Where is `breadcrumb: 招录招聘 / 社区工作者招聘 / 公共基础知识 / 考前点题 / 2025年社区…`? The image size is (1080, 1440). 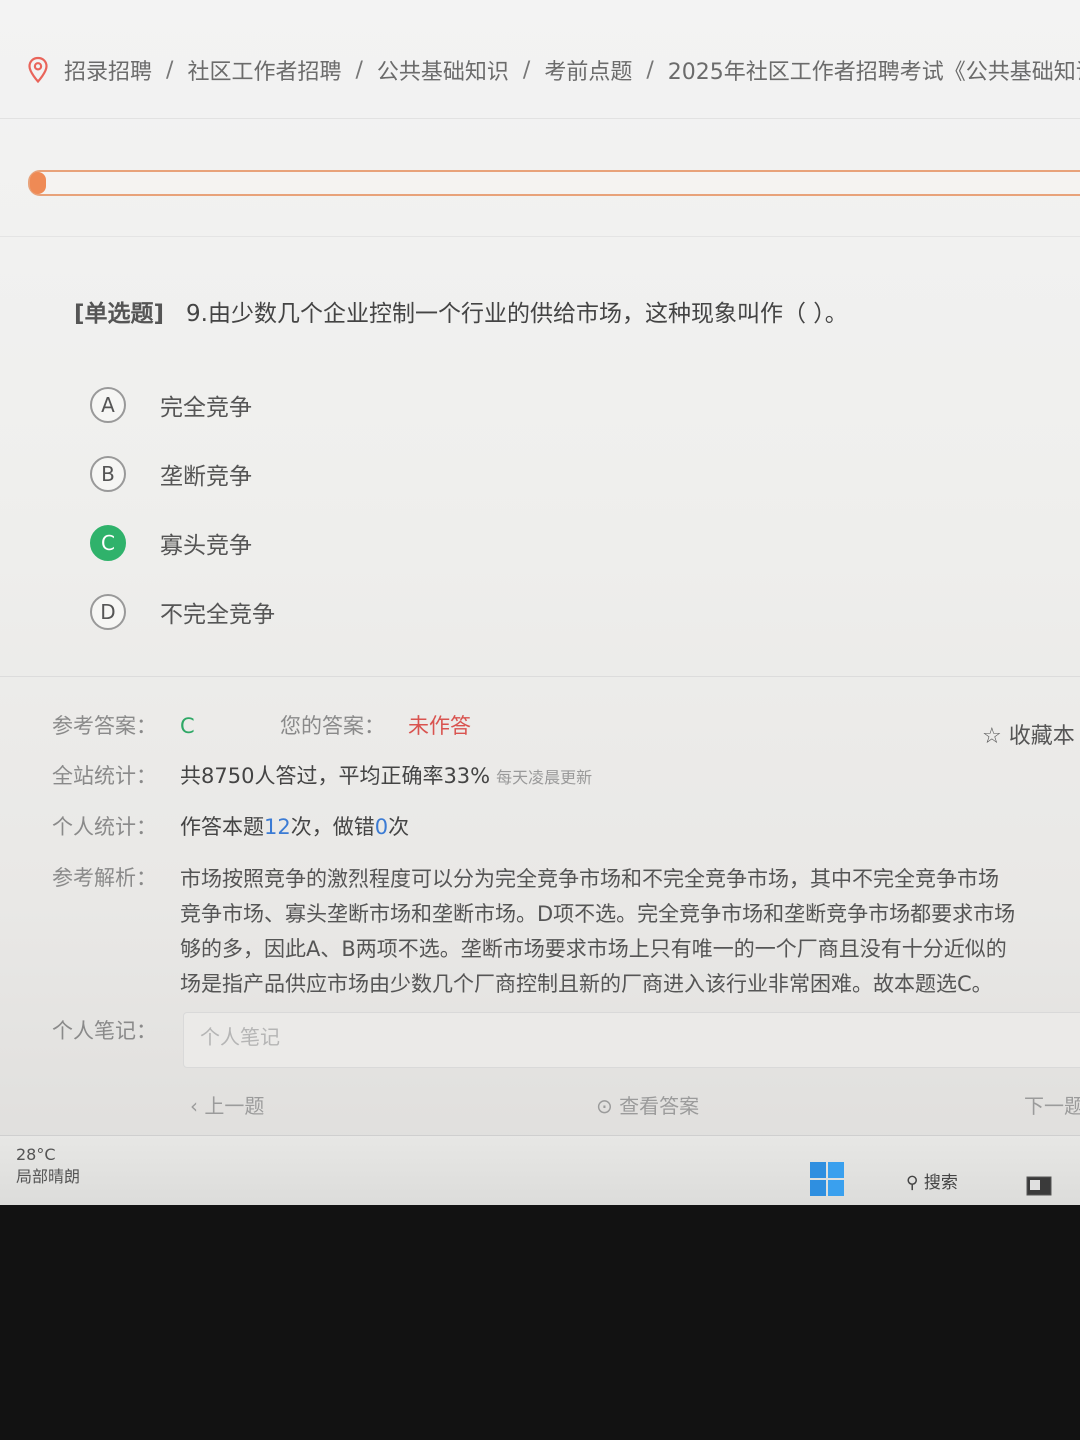
breadcrumb: 招录招聘 / 社区工作者招聘 / 公共基础知识 / 考前点题 / 2025年社区… is located at coordinates (553, 70).